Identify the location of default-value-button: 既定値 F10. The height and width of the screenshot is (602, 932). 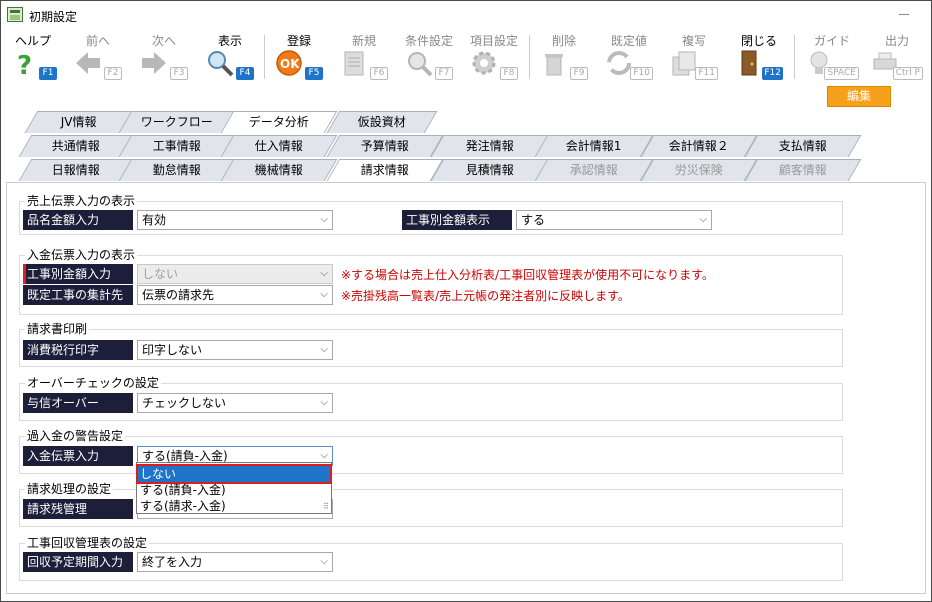
(629, 56).